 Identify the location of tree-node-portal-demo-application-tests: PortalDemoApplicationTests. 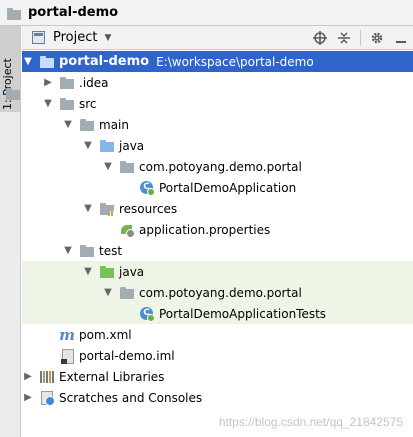
(217, 313).